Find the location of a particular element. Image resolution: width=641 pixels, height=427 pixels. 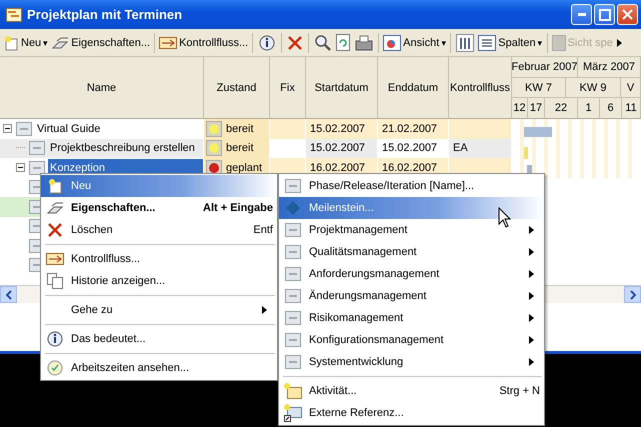

column-header: Kontrollfluss is located at coordinates (480, 87).